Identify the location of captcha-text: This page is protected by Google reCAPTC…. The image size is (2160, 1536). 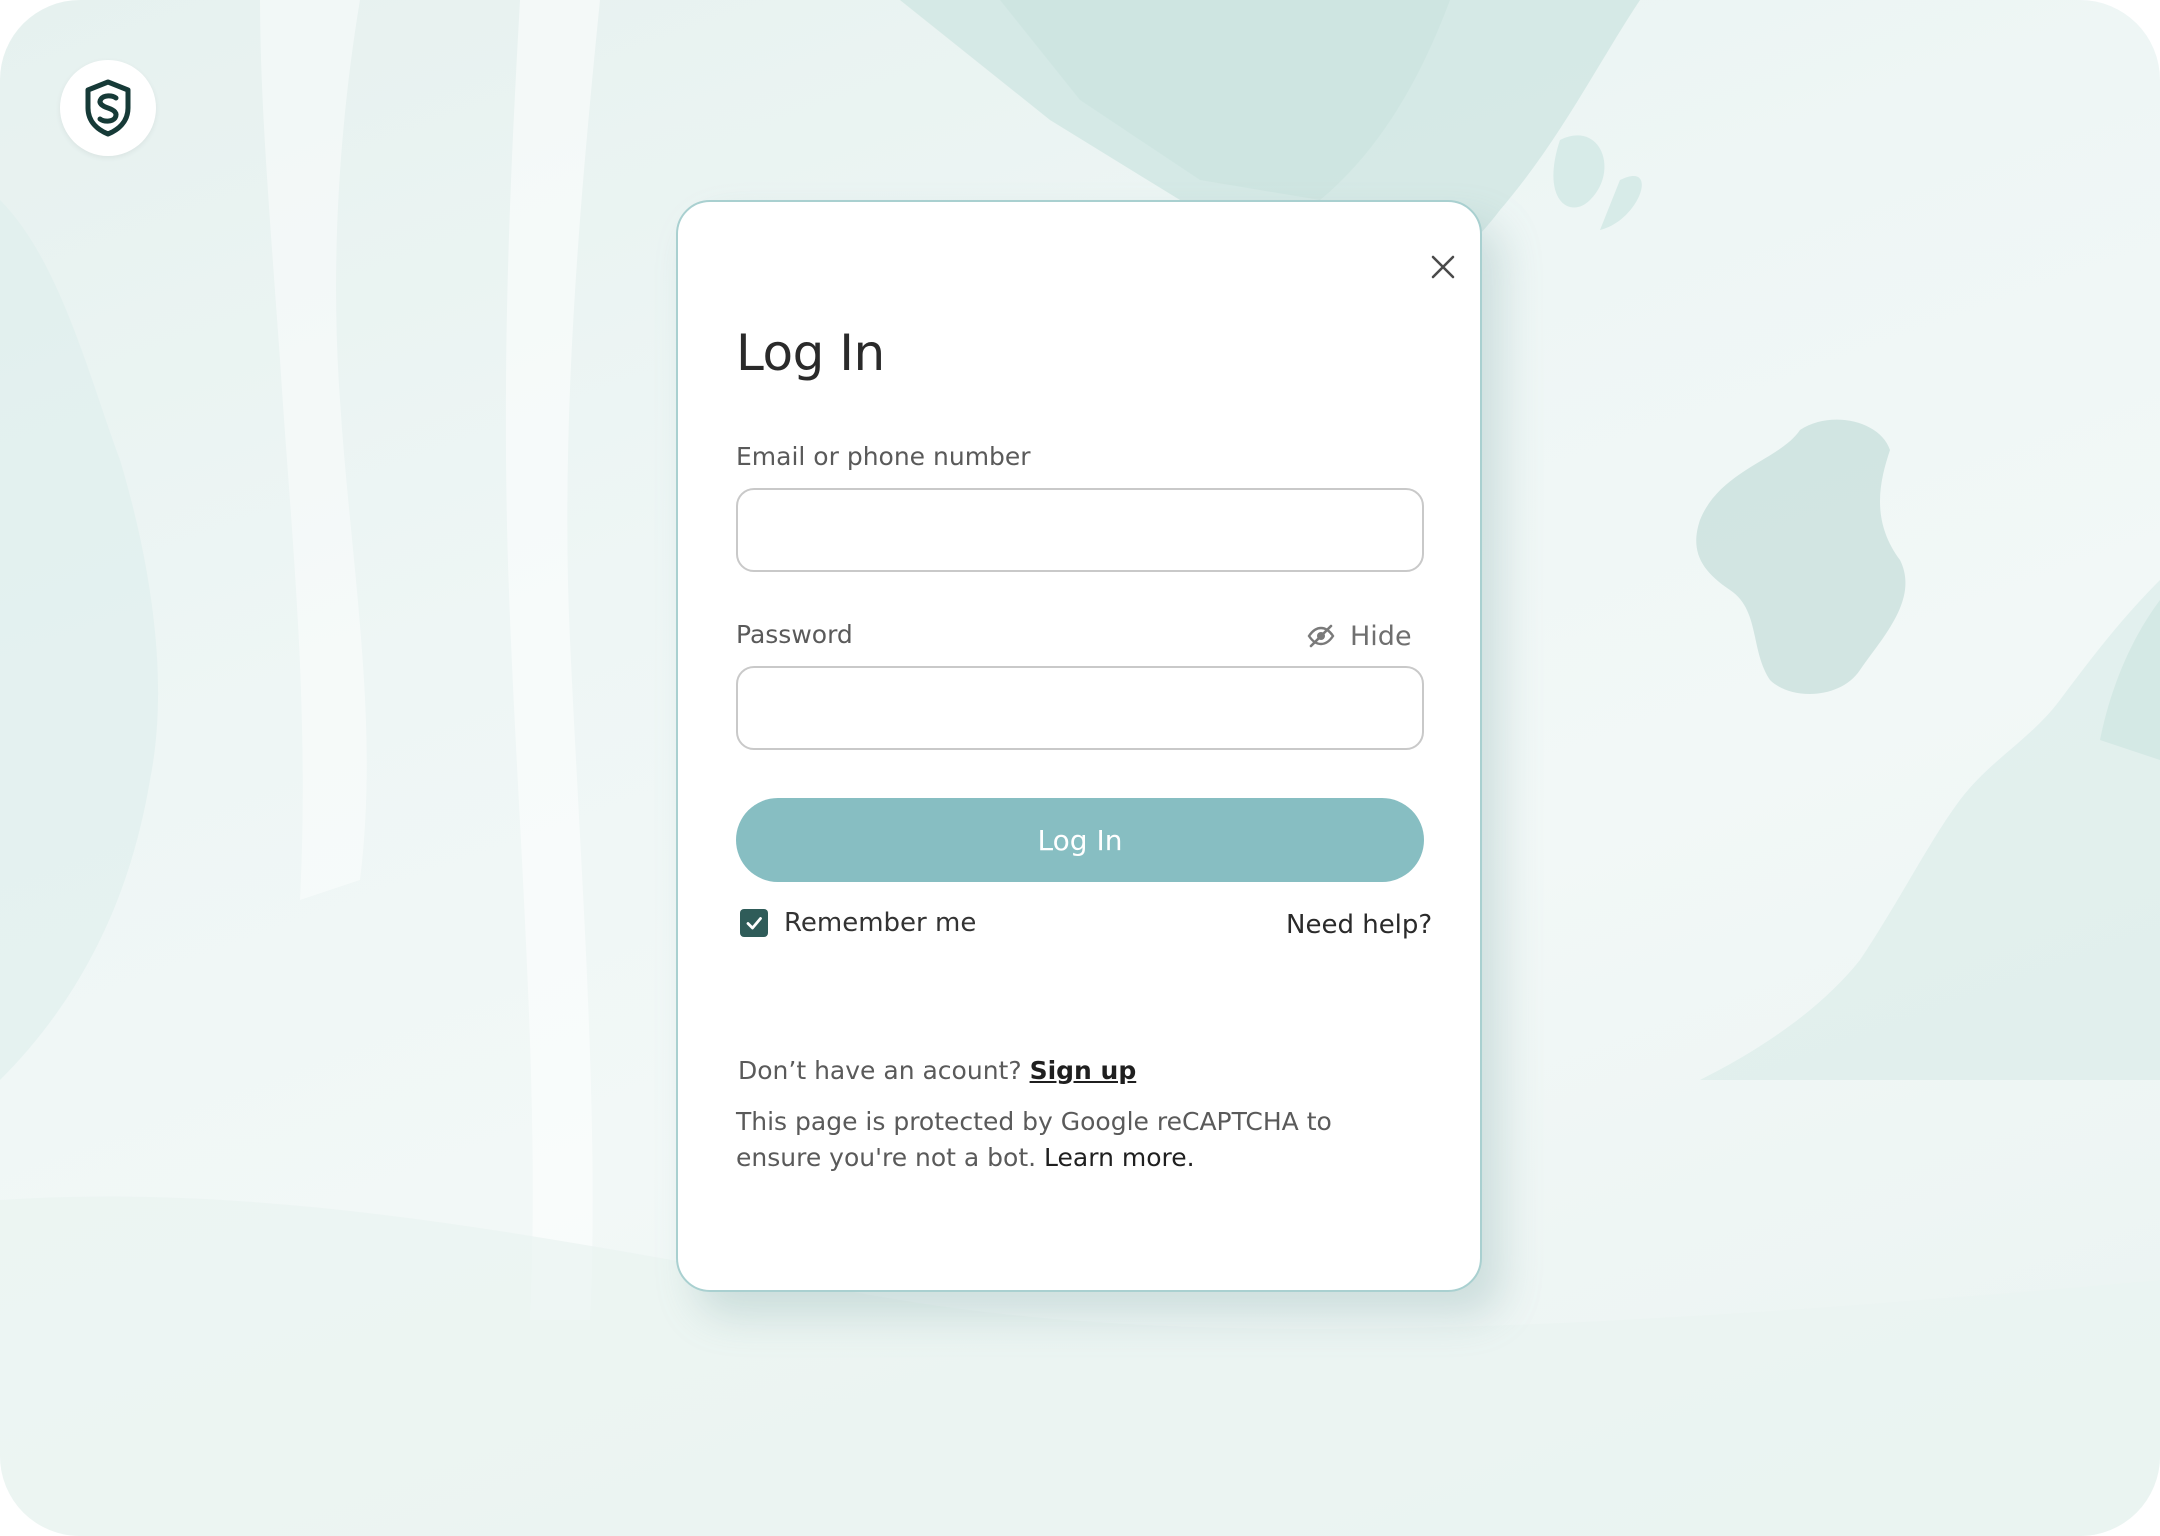
(1034, 1139).